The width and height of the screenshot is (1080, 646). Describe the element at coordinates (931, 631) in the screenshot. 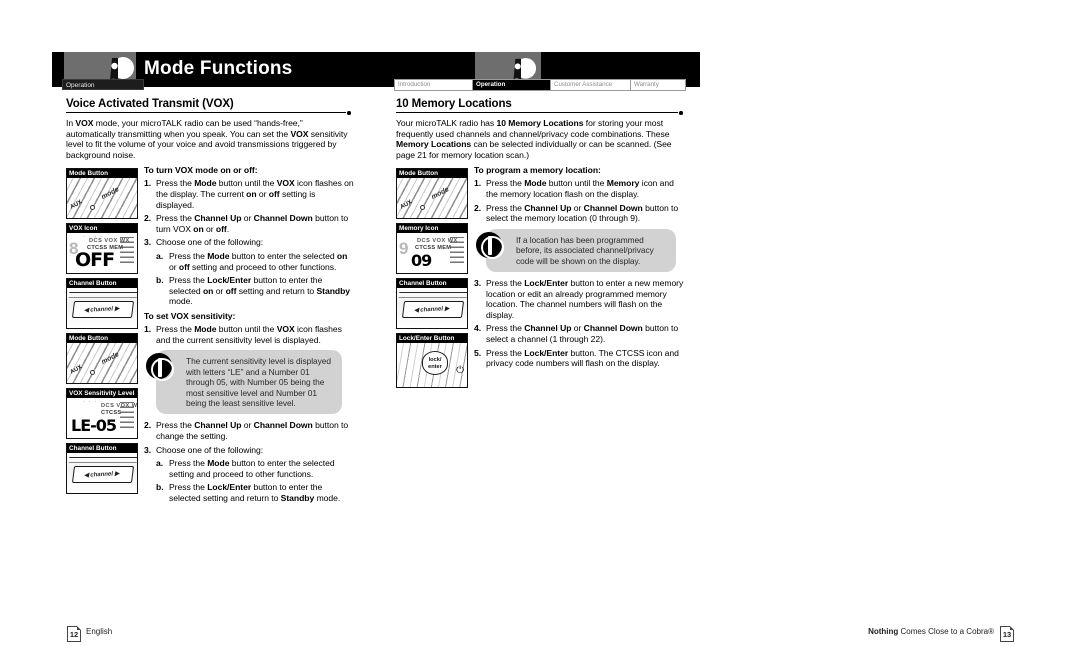

I see `footer-tagline: Nothing Comes Close to a Cobra®` at that location.